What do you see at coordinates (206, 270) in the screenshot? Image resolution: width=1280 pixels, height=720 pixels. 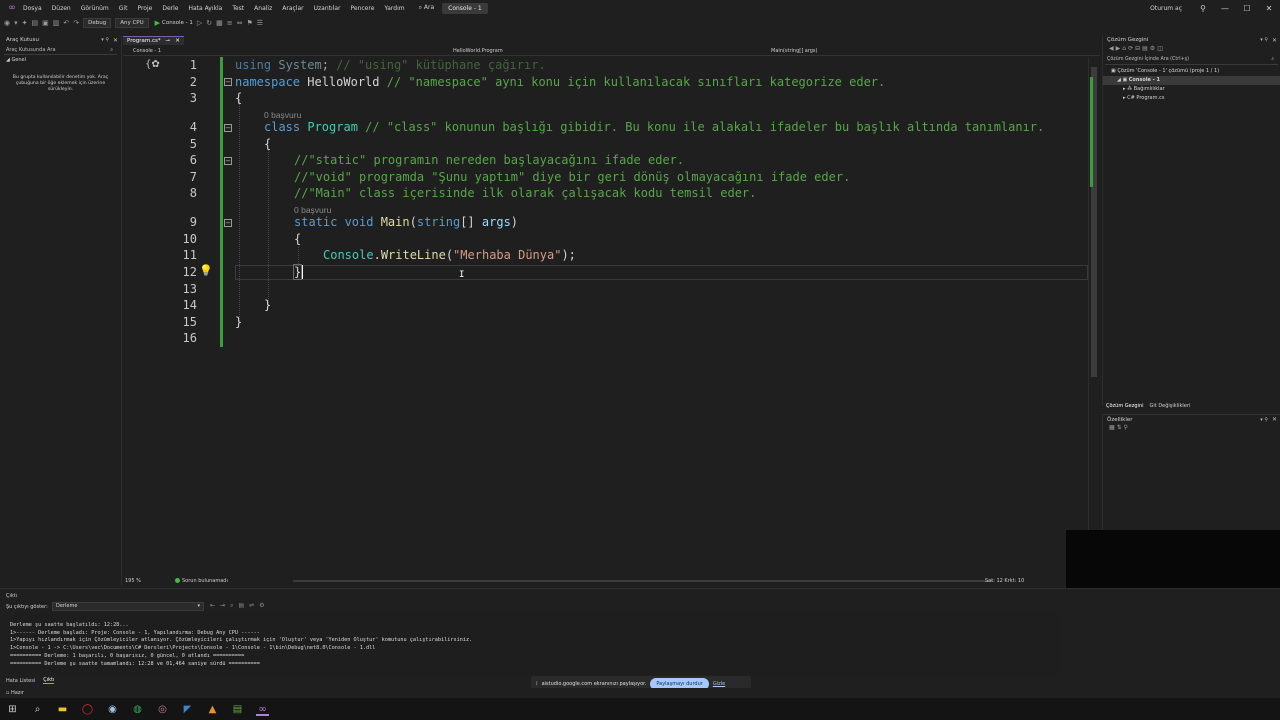 I see `lightbulb-icon: 💡` at bounding box center [206, 270].